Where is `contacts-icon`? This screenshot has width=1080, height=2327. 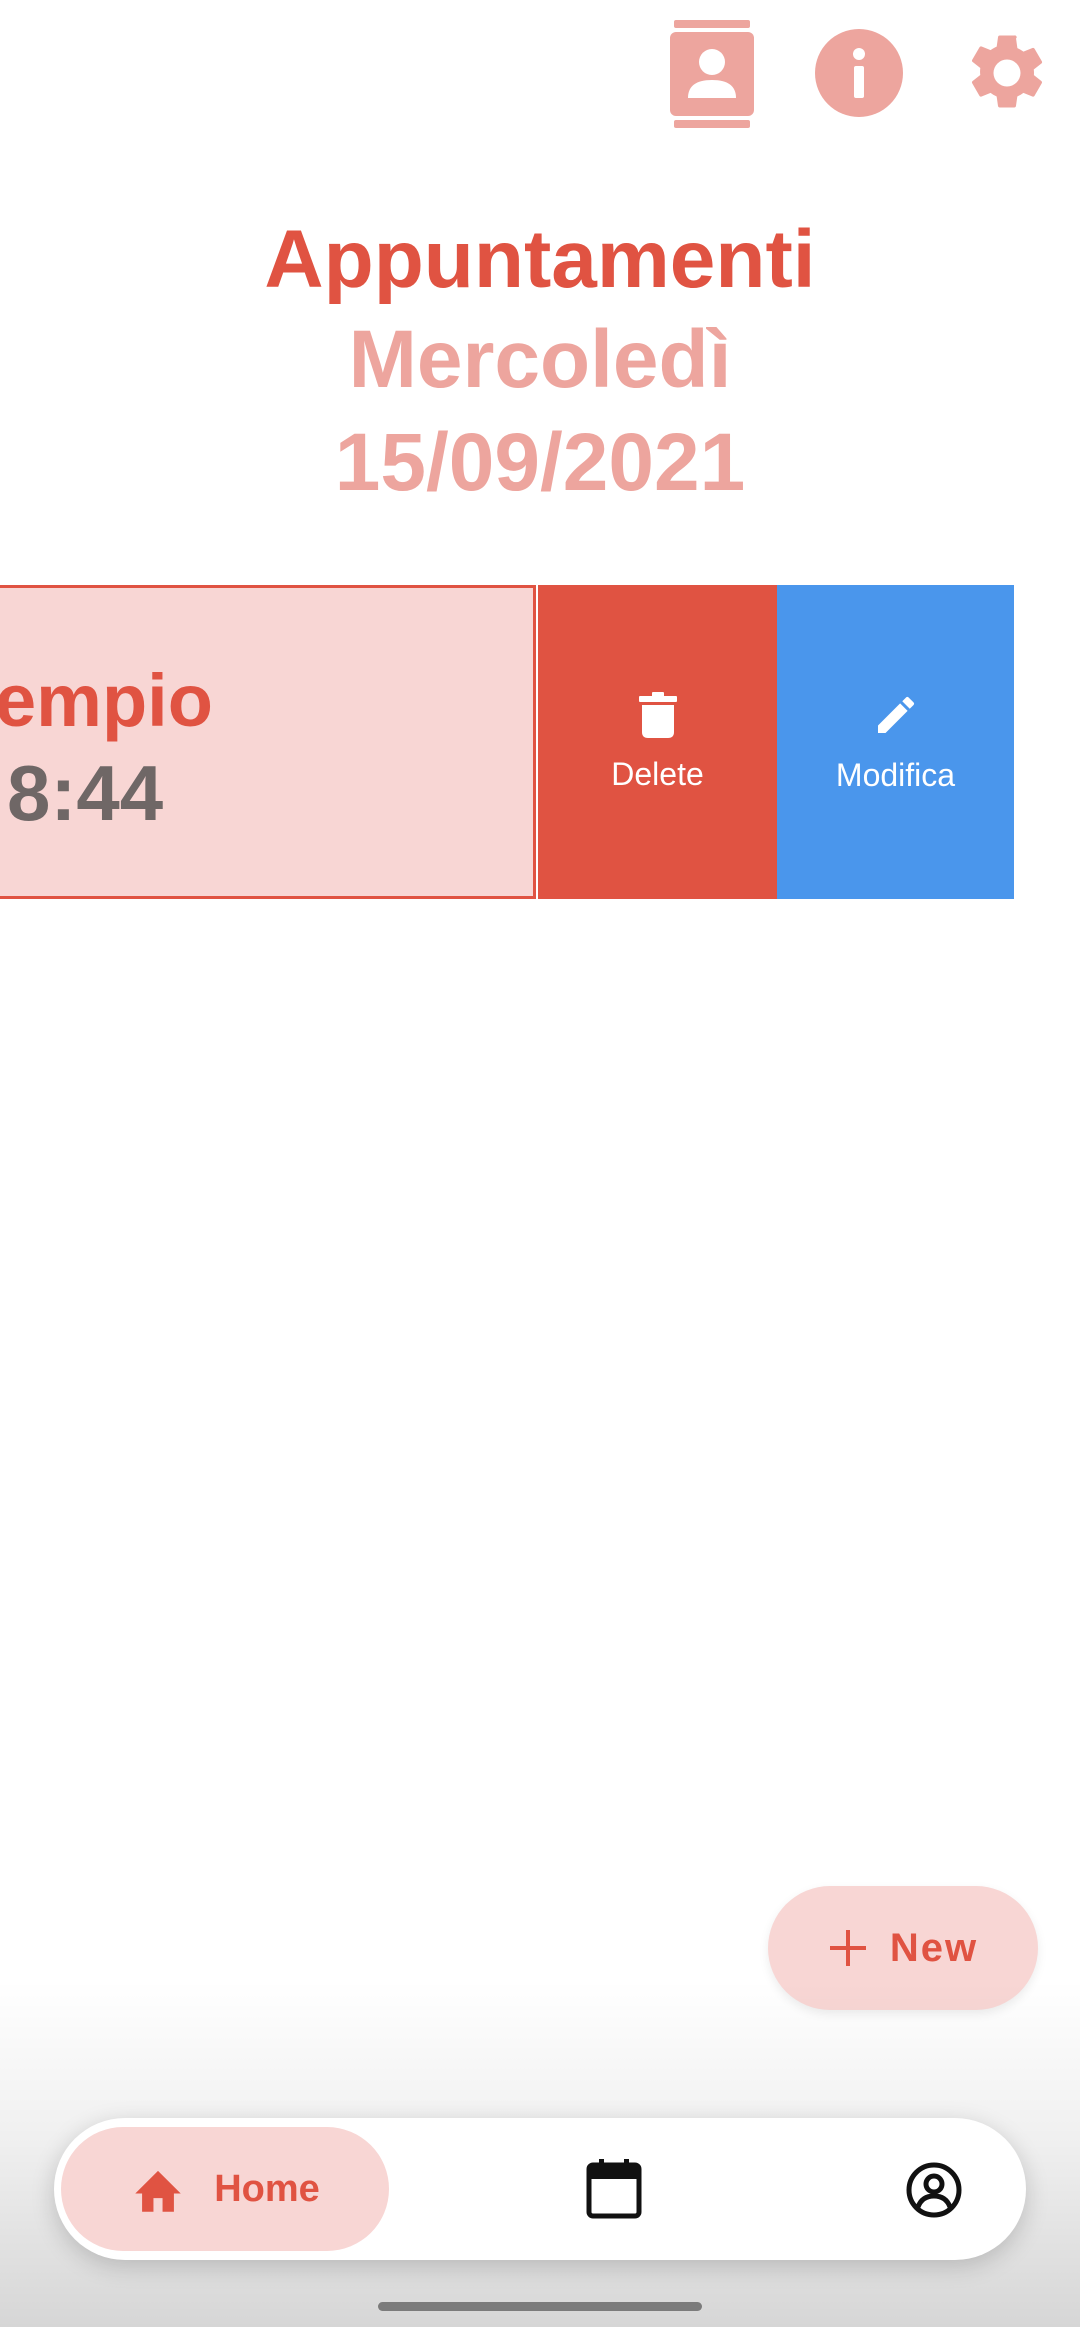 contacts-icon is located at coordinates (712, 74).